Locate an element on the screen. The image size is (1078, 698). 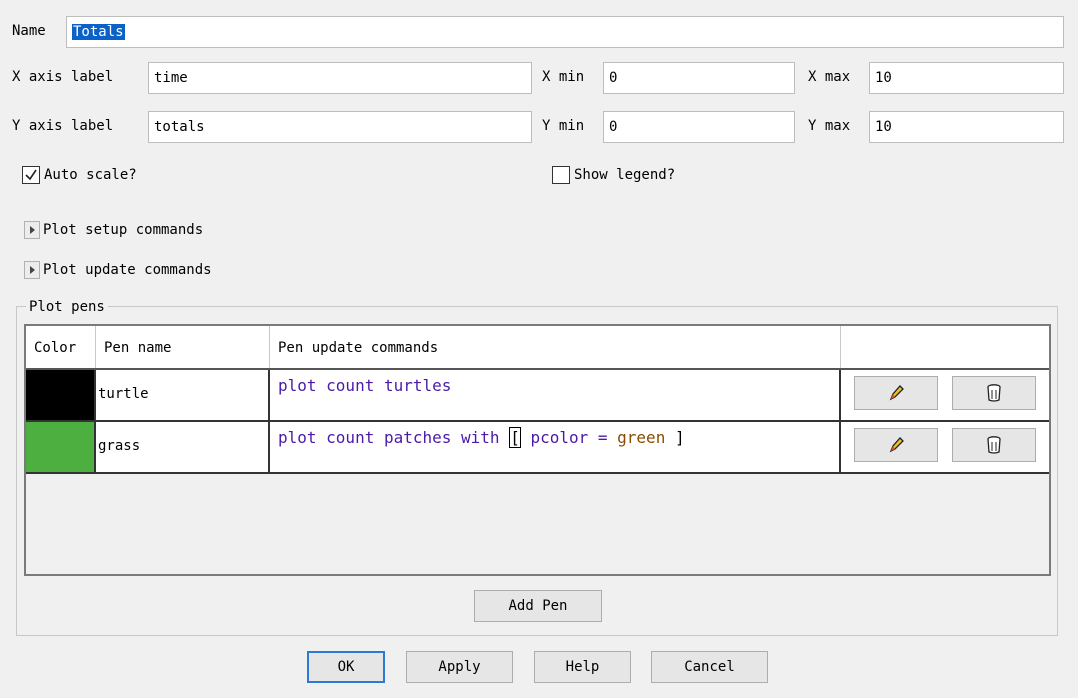
show-legend-label: Show legend? is located at coordinates (625, 175).